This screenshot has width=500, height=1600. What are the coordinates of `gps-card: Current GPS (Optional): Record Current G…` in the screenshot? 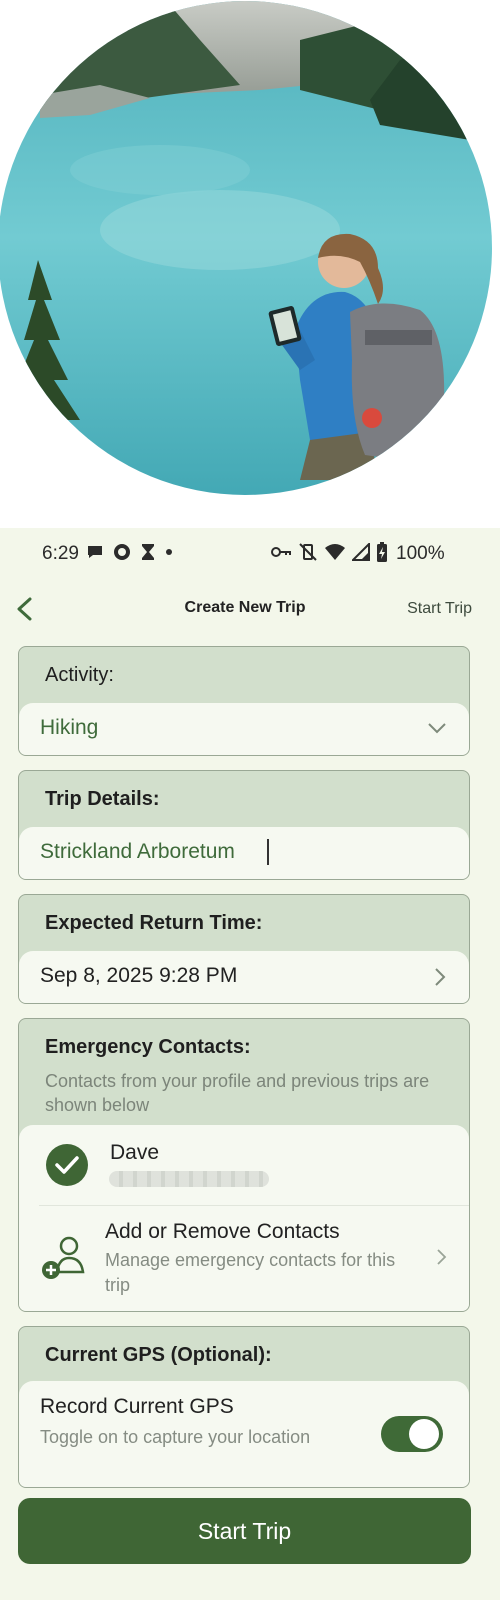 It's located at (244, 1407).